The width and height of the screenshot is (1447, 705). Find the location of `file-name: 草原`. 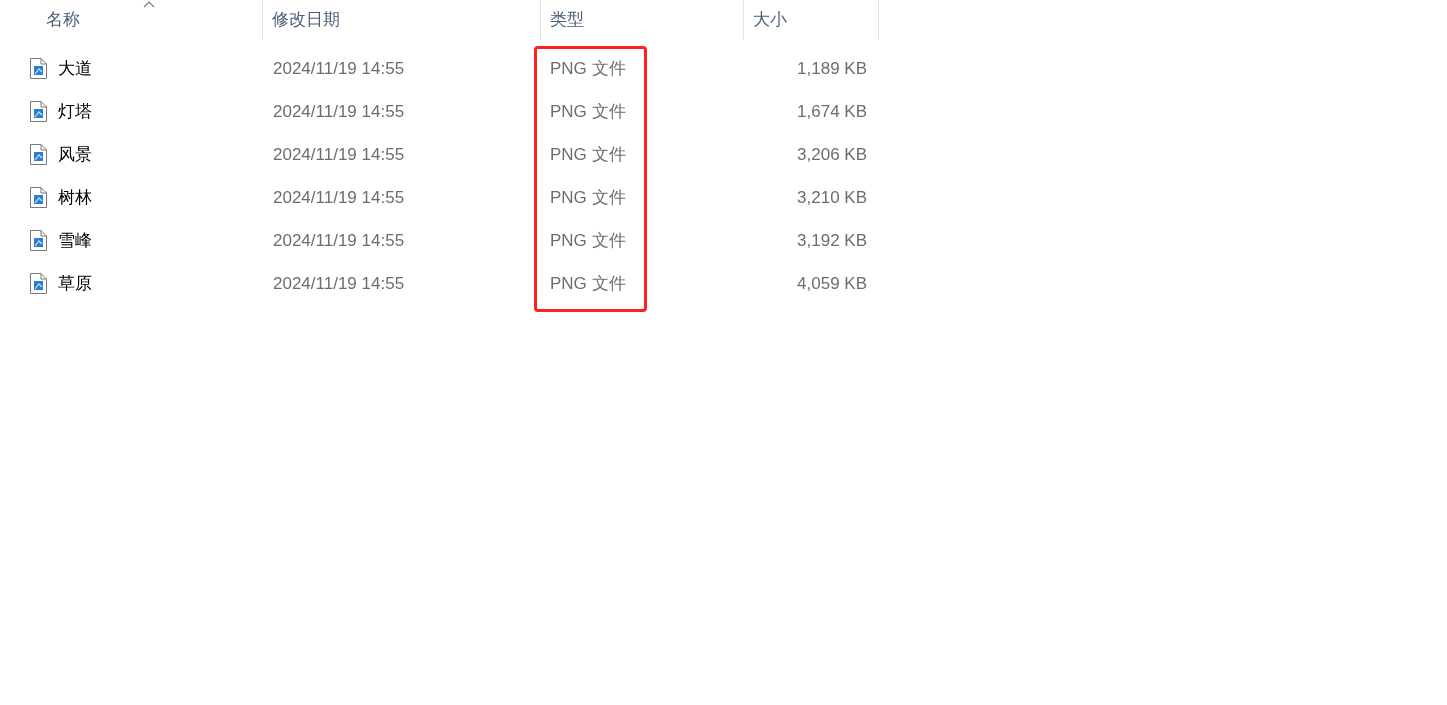

file-name: 草原 is located at coordinates (75, 283).